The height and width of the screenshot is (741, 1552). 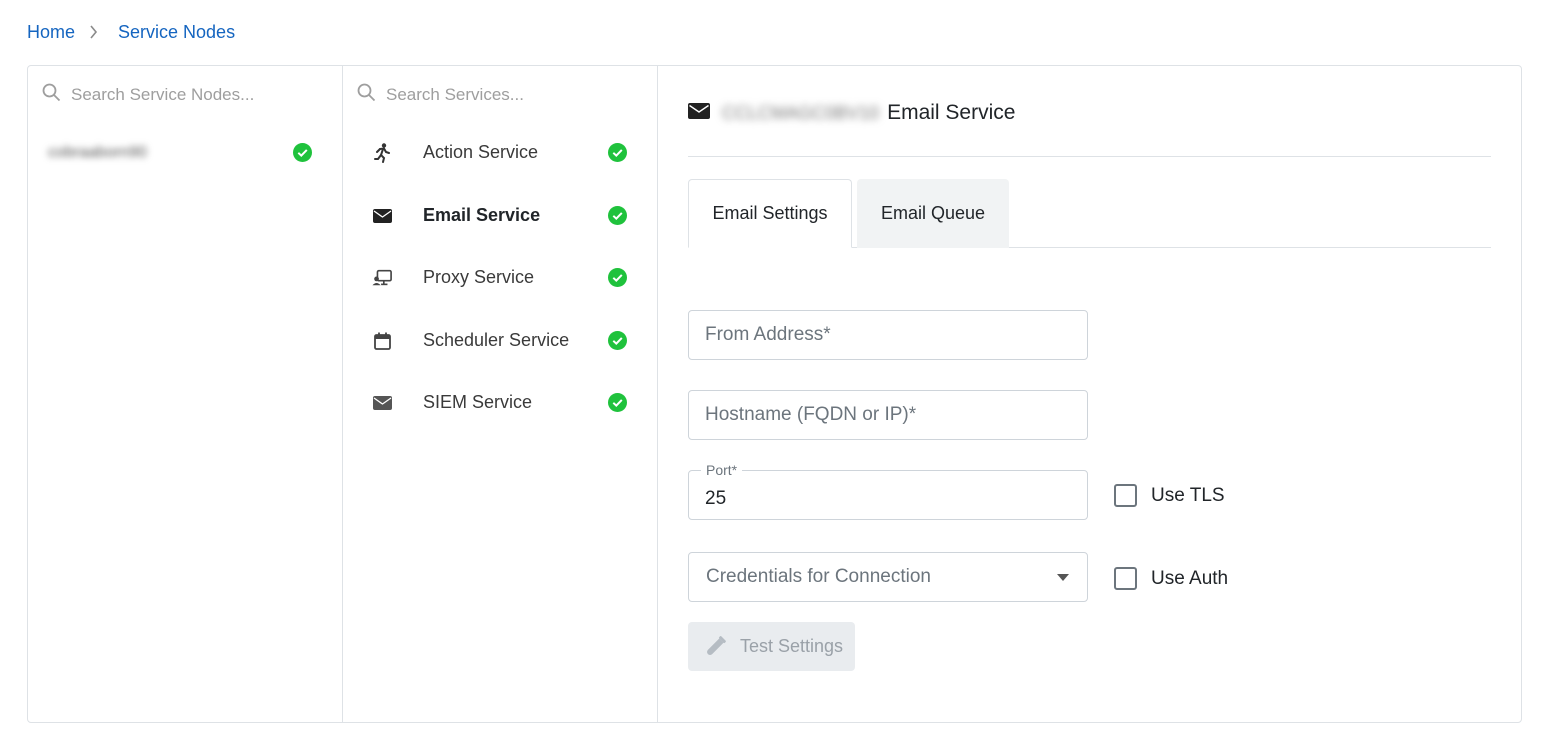 I want to click on test-tube-icon, so click(x=715, y=647).